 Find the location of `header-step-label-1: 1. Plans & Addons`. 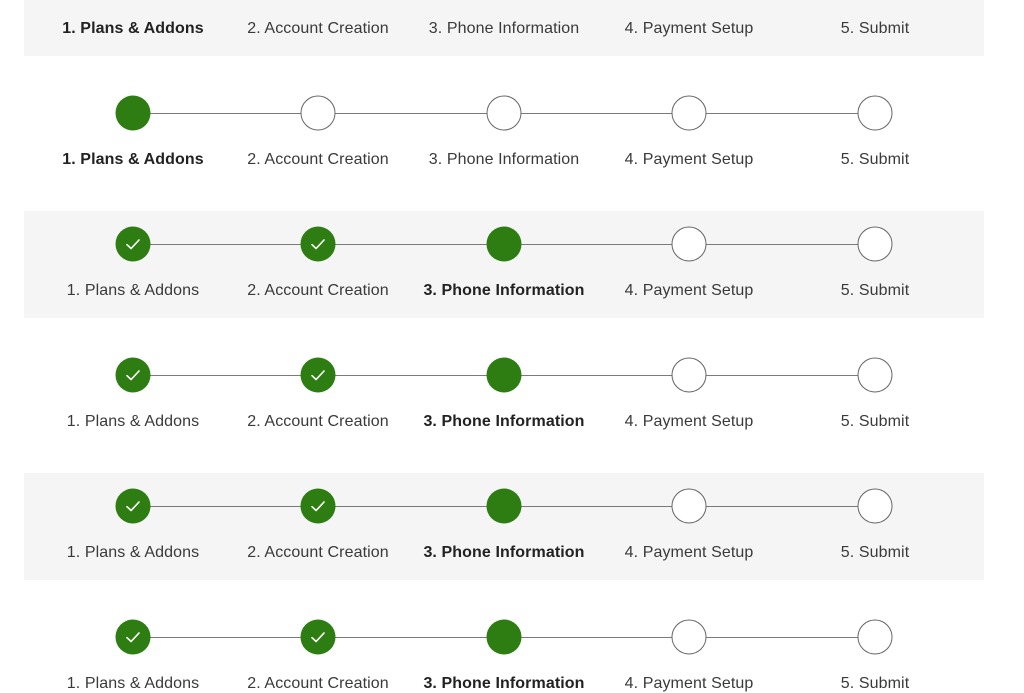

header-step-label-1: 1. Plans & Addons is located at coordinates (133, 28).